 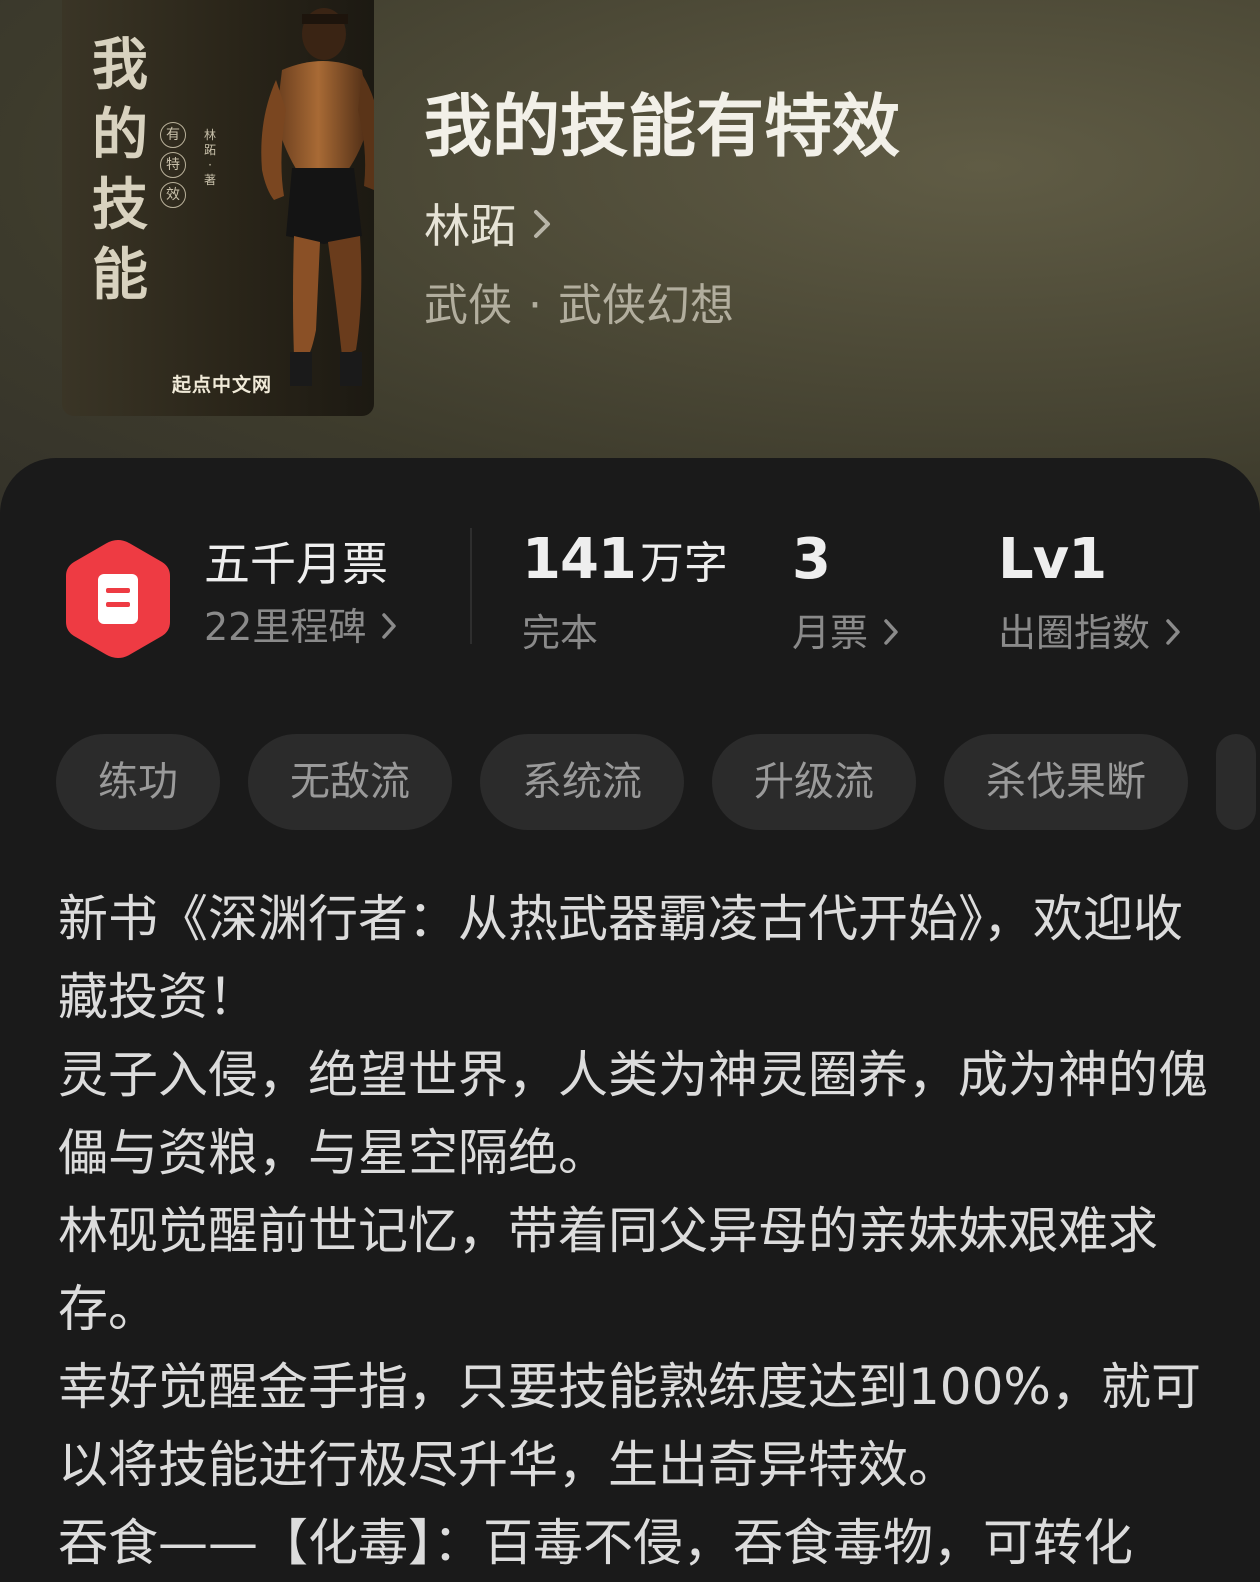 I want to click on breakout-index-link: 出圈指数, so click(x=1090, y=633).